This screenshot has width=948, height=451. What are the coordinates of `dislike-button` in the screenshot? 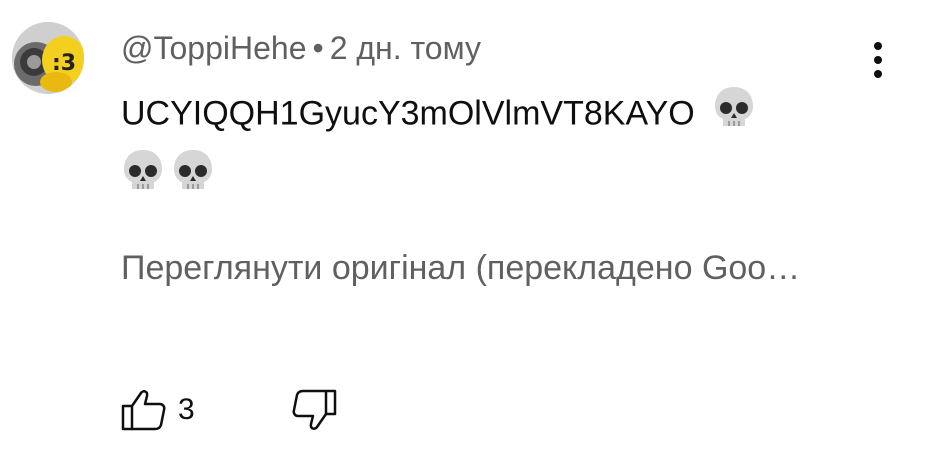 It's located at (314, 410).